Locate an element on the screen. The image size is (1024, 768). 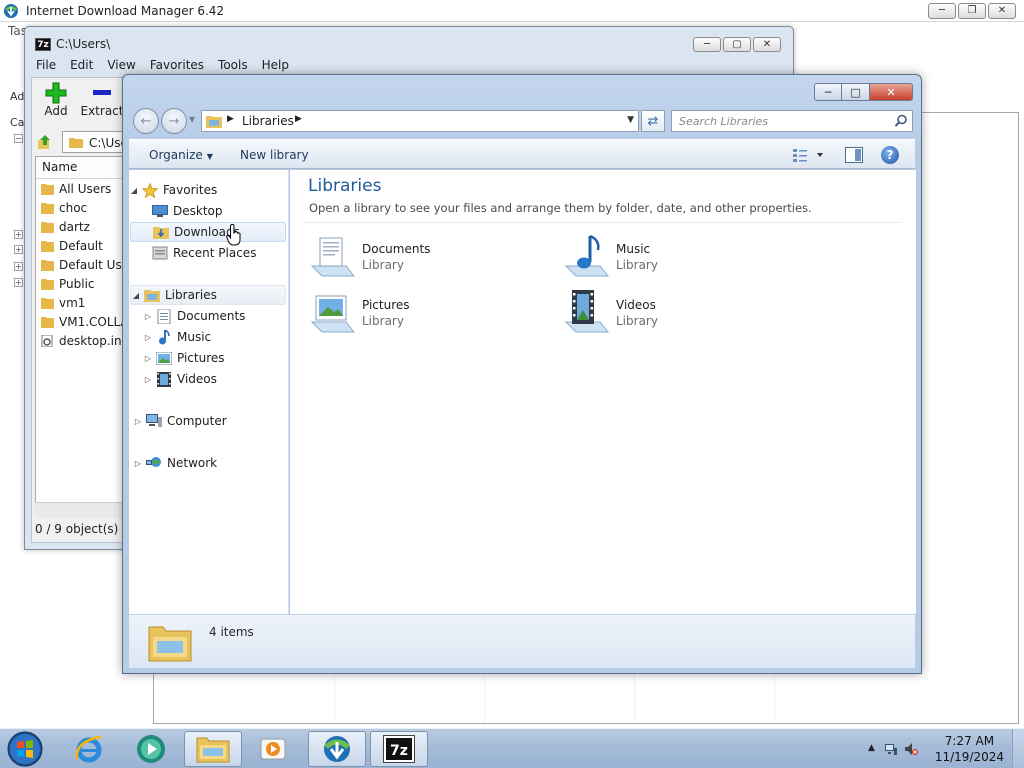
search-box is located at coordinates (792, 121).